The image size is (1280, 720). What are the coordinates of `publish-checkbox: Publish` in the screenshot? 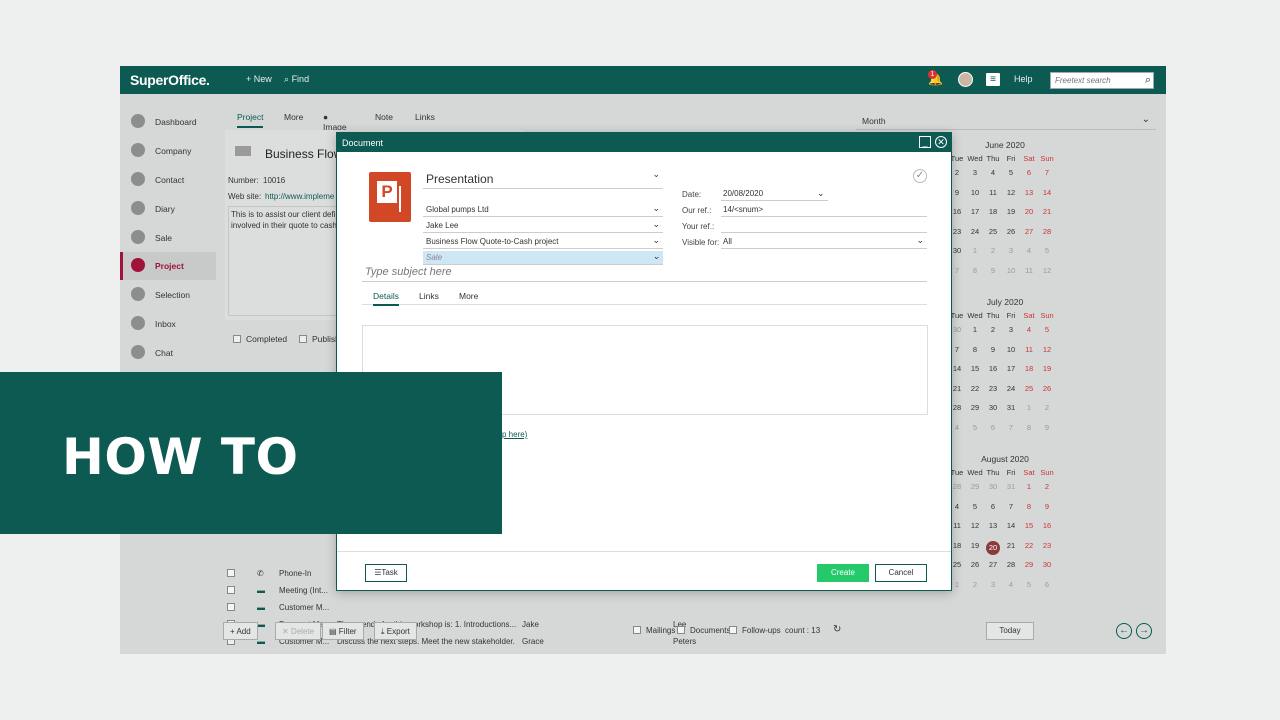 It's located at (319, 339).